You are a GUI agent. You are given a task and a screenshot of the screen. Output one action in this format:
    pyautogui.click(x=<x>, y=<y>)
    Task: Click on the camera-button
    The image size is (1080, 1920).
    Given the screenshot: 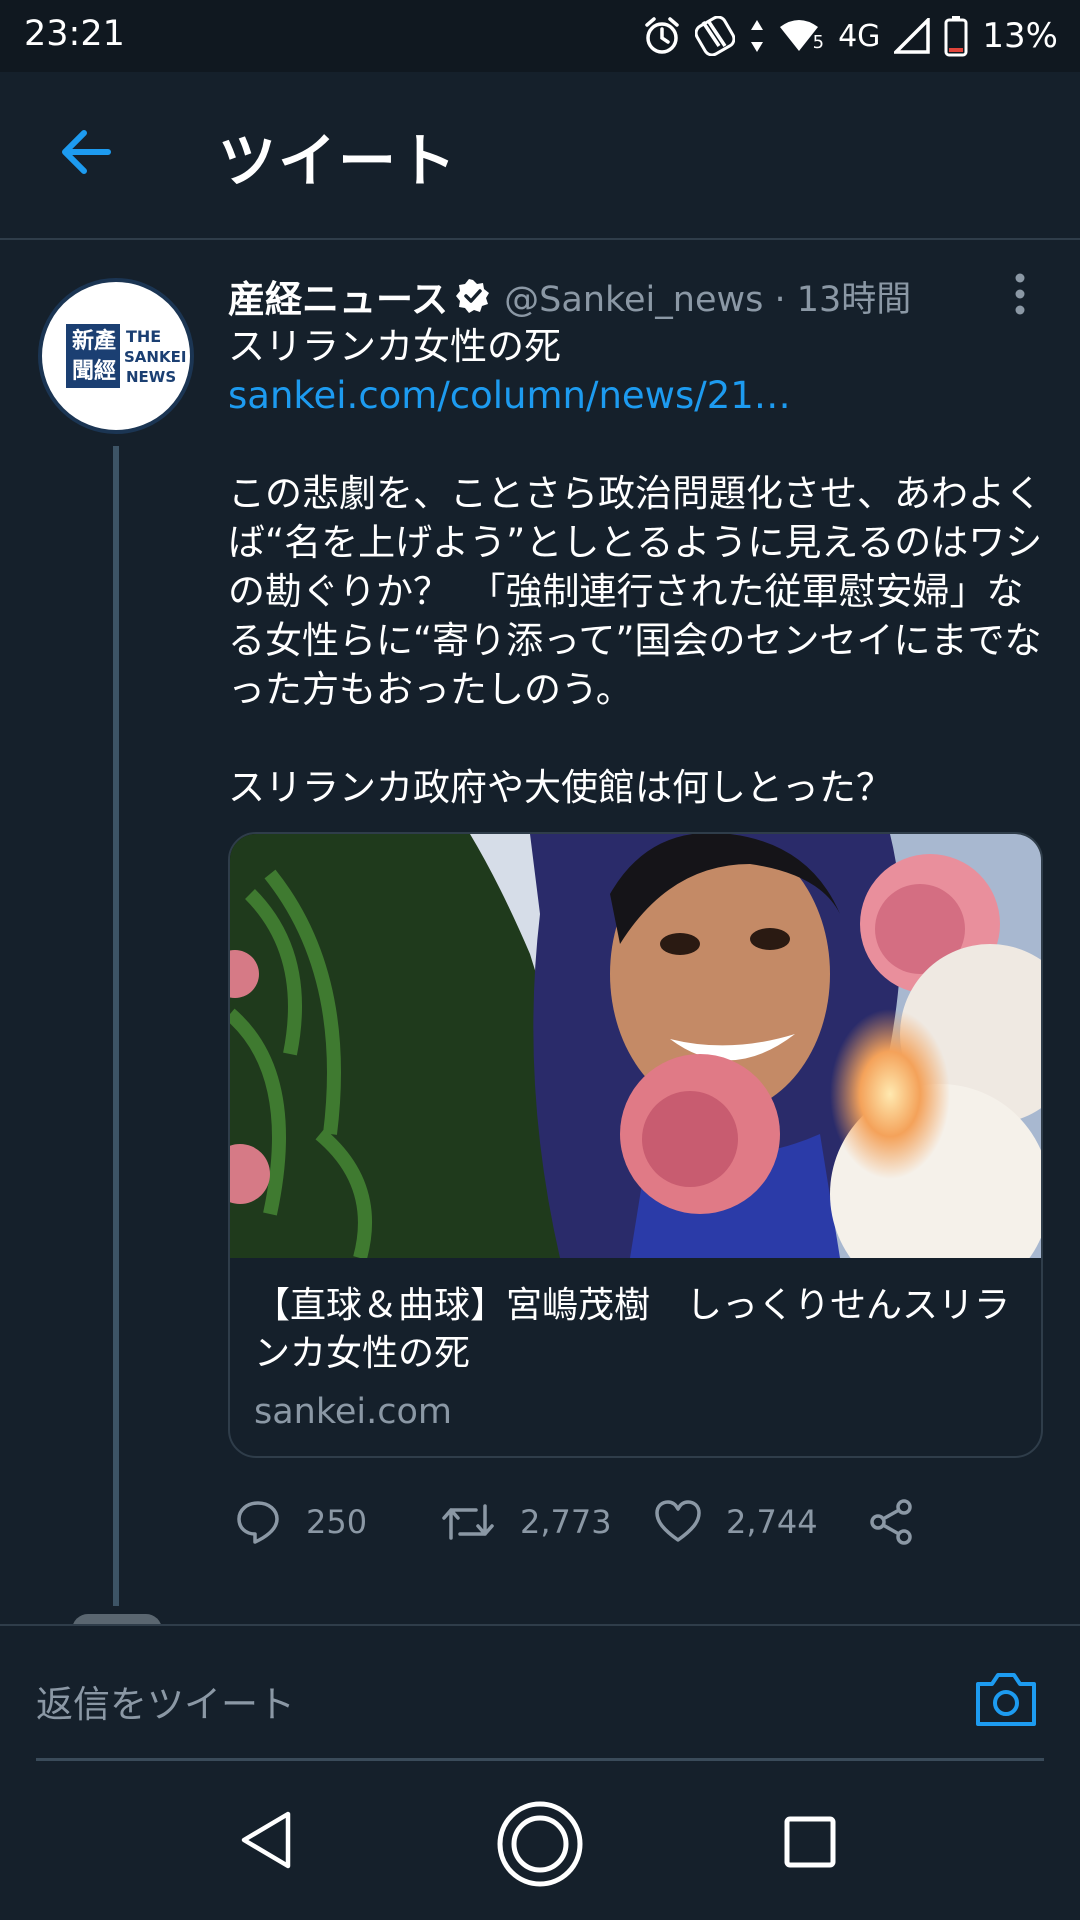 What is the action you would take?
    pyautogui.click(x=1006, y=1699)
    